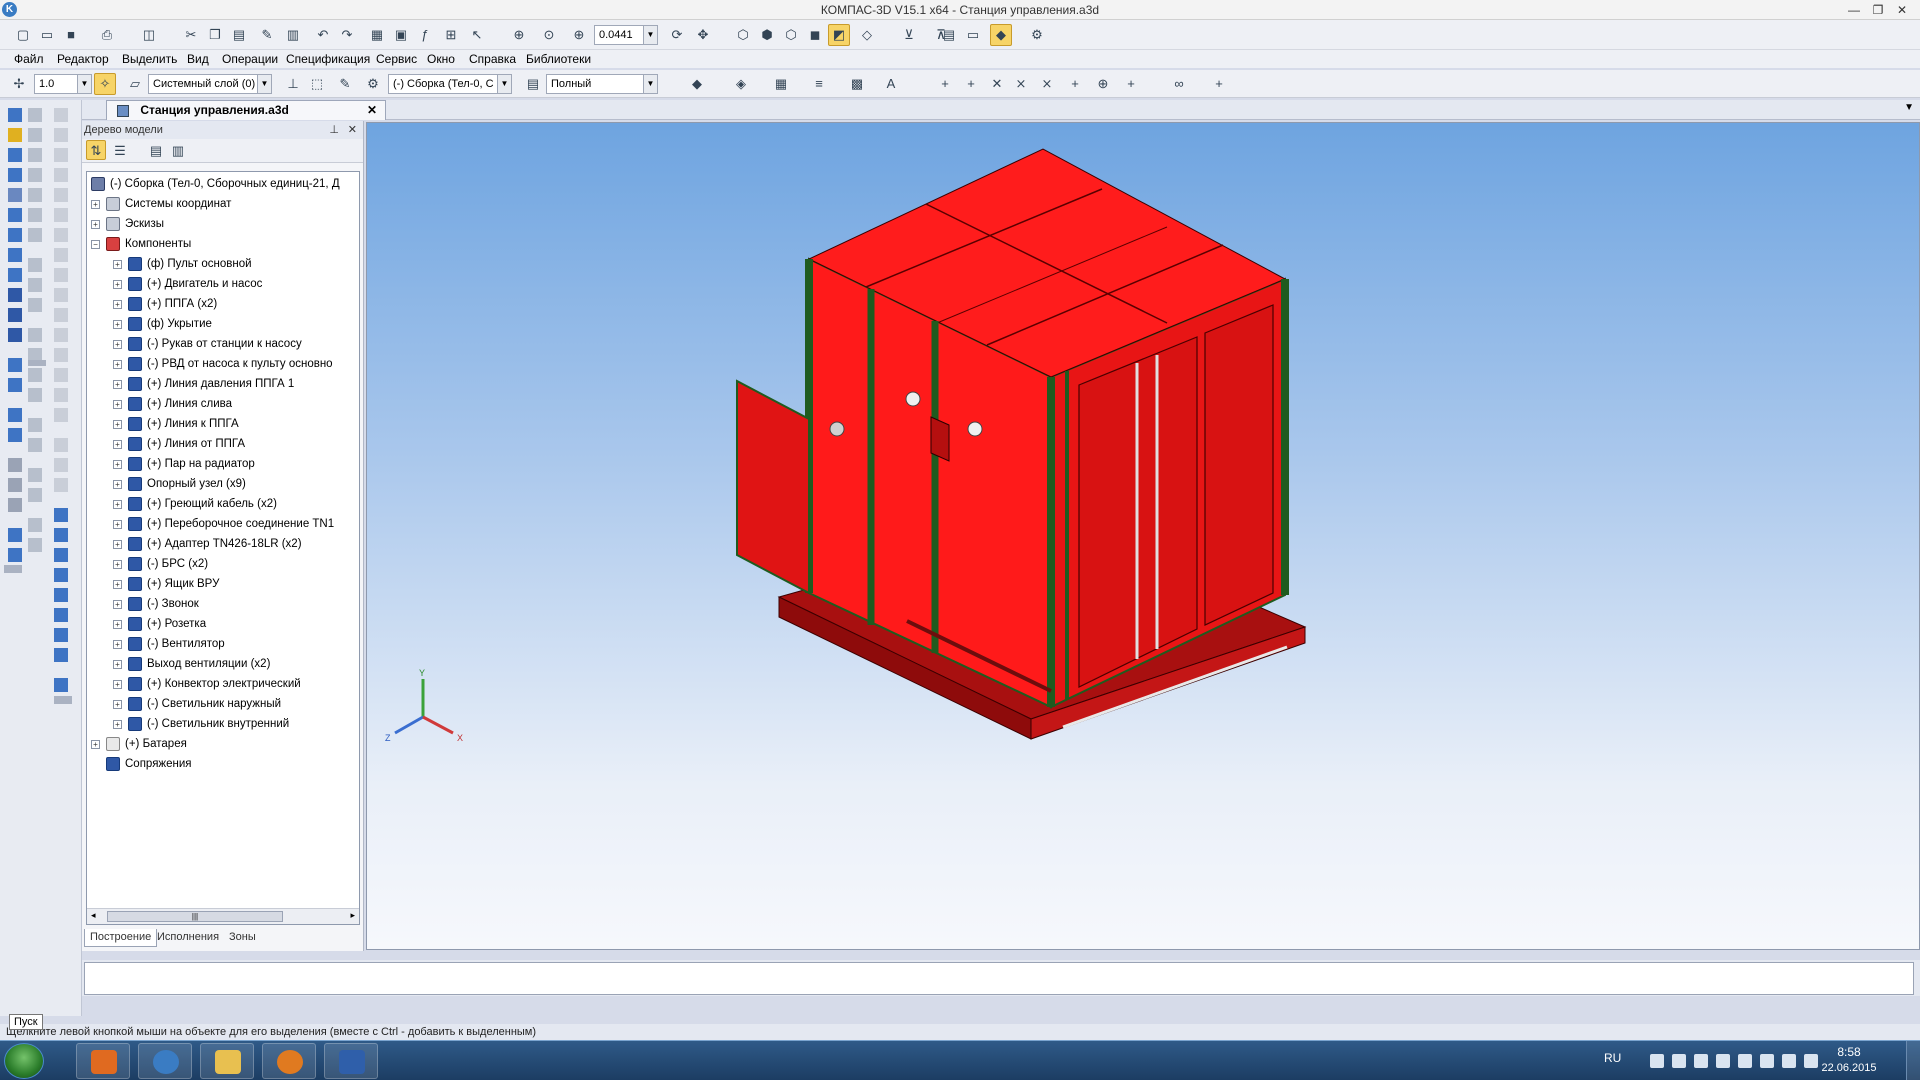 Image resolution: width=1920 pixels, height=1080 pixels. Describe the element at coordinates (867, 35) in the screenshot. I see `perspective-icon: ◇` at that location.